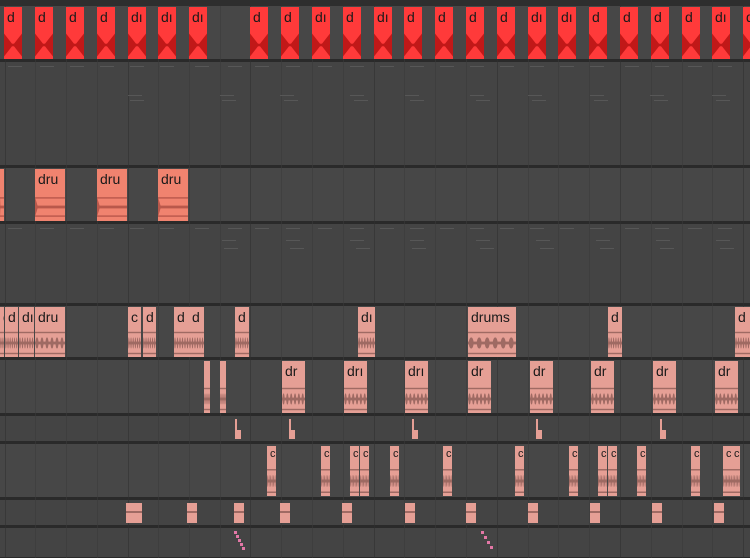  What do you see at coordinates (492, 332) in the screenshot?
I see `audio-clip: drums` at bounding box center [492, 332].